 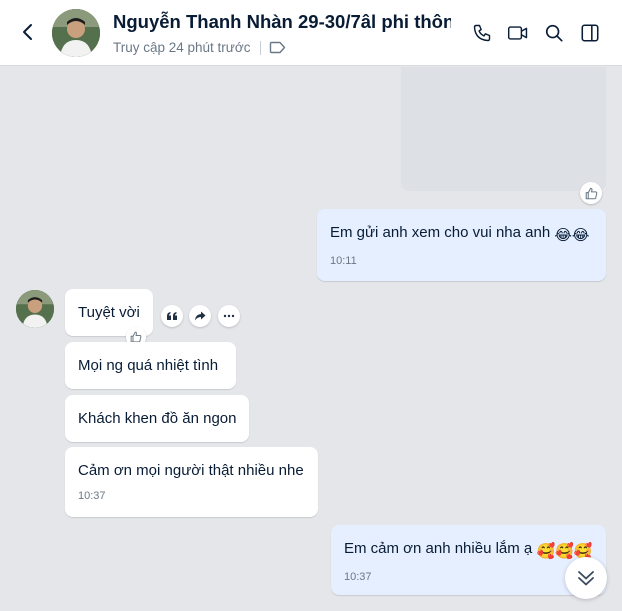 I want to click on reply-button, so click(x=172, y=316).